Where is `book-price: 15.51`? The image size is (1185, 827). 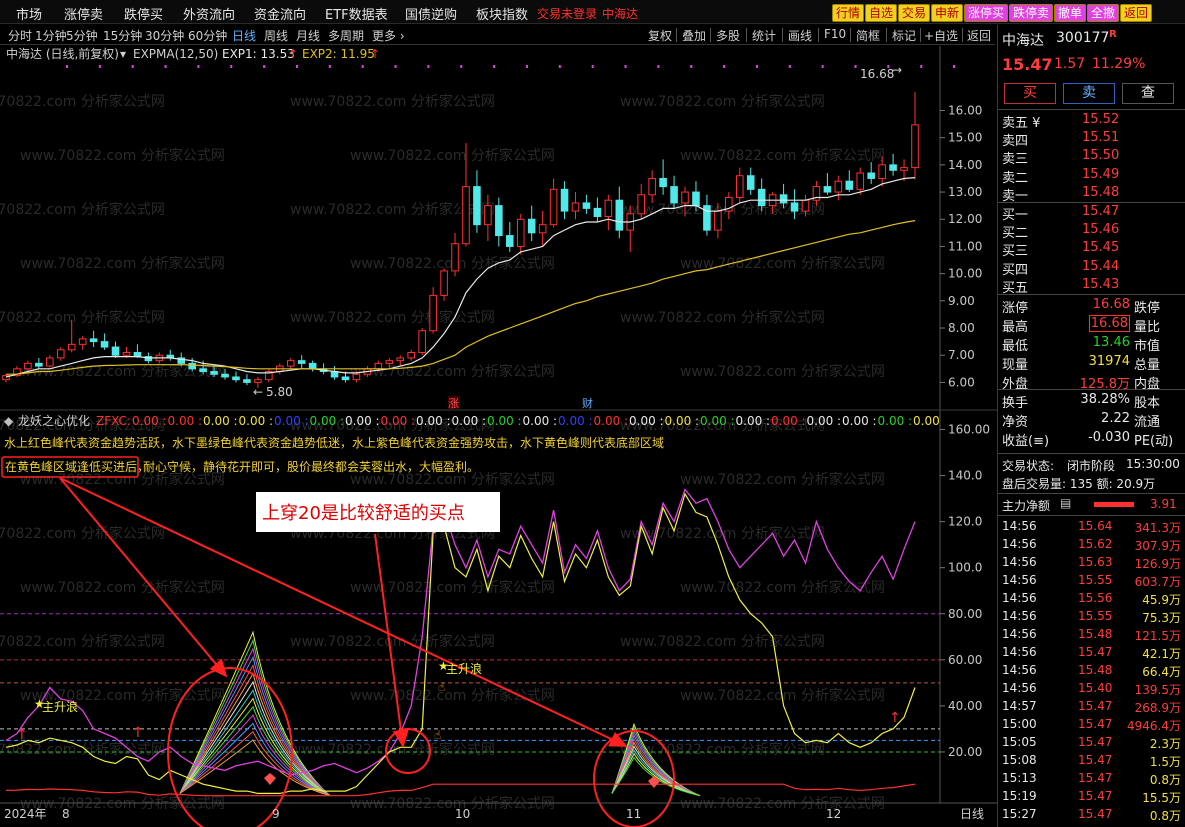 book-price: 15.51 is located at coordinates (1100, 137).